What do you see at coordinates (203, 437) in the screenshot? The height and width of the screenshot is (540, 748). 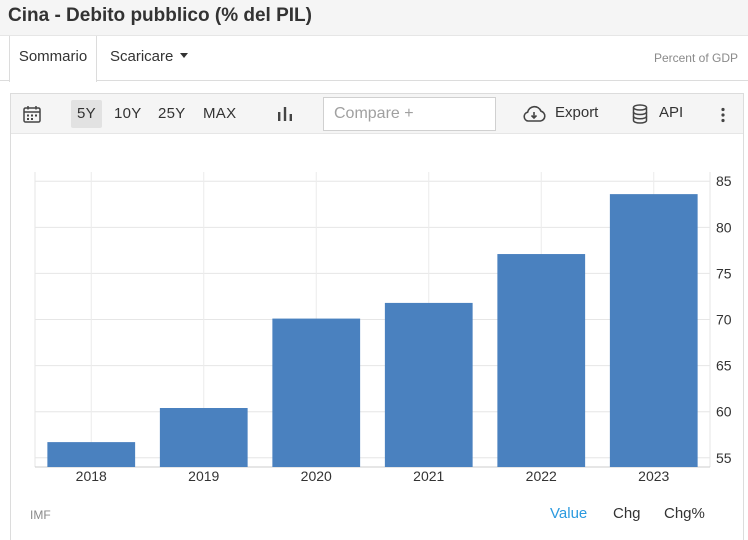 I see `bar-2019` at bounding box center [203, 437].